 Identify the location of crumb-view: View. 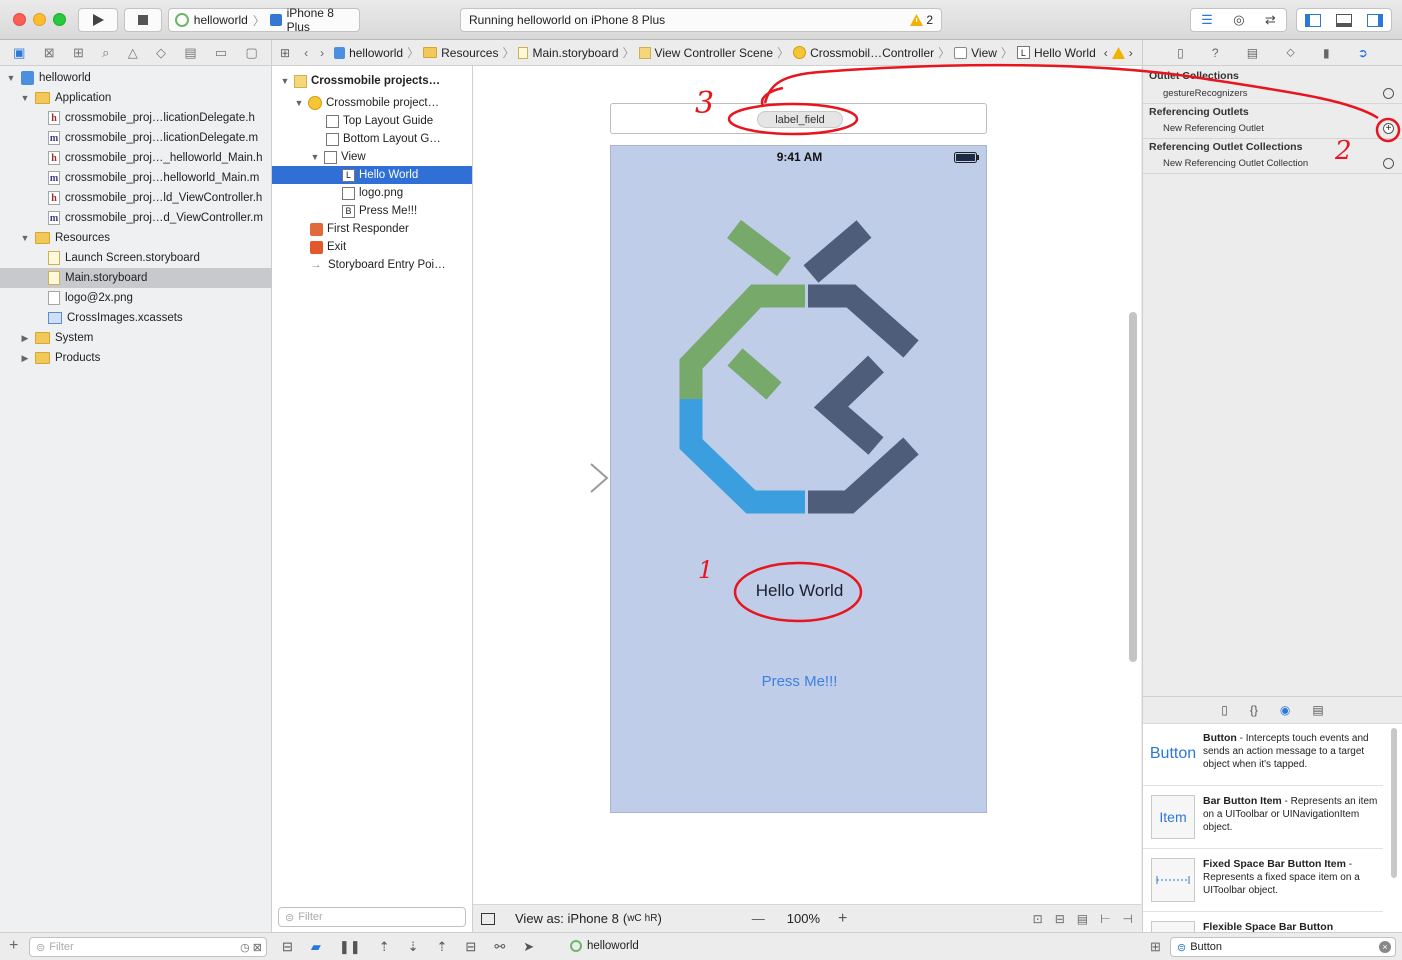
(975, 53).